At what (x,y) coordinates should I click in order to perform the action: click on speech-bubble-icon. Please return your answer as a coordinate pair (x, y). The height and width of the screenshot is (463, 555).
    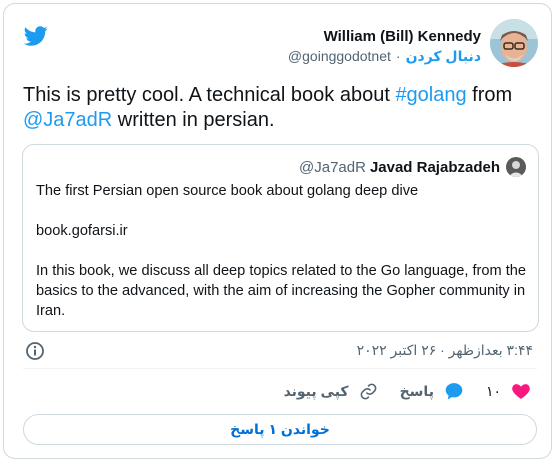
    Looking at the image, I should click on (454, 391).